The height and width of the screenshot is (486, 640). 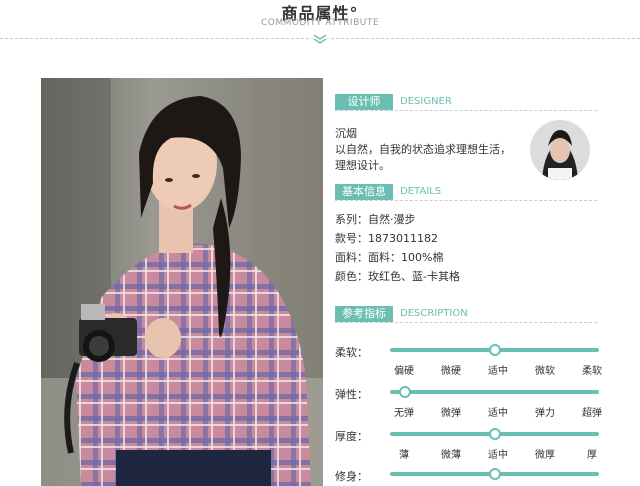 I want to click on detail-number: 款号：1873011182, so click(x=386, y=238).